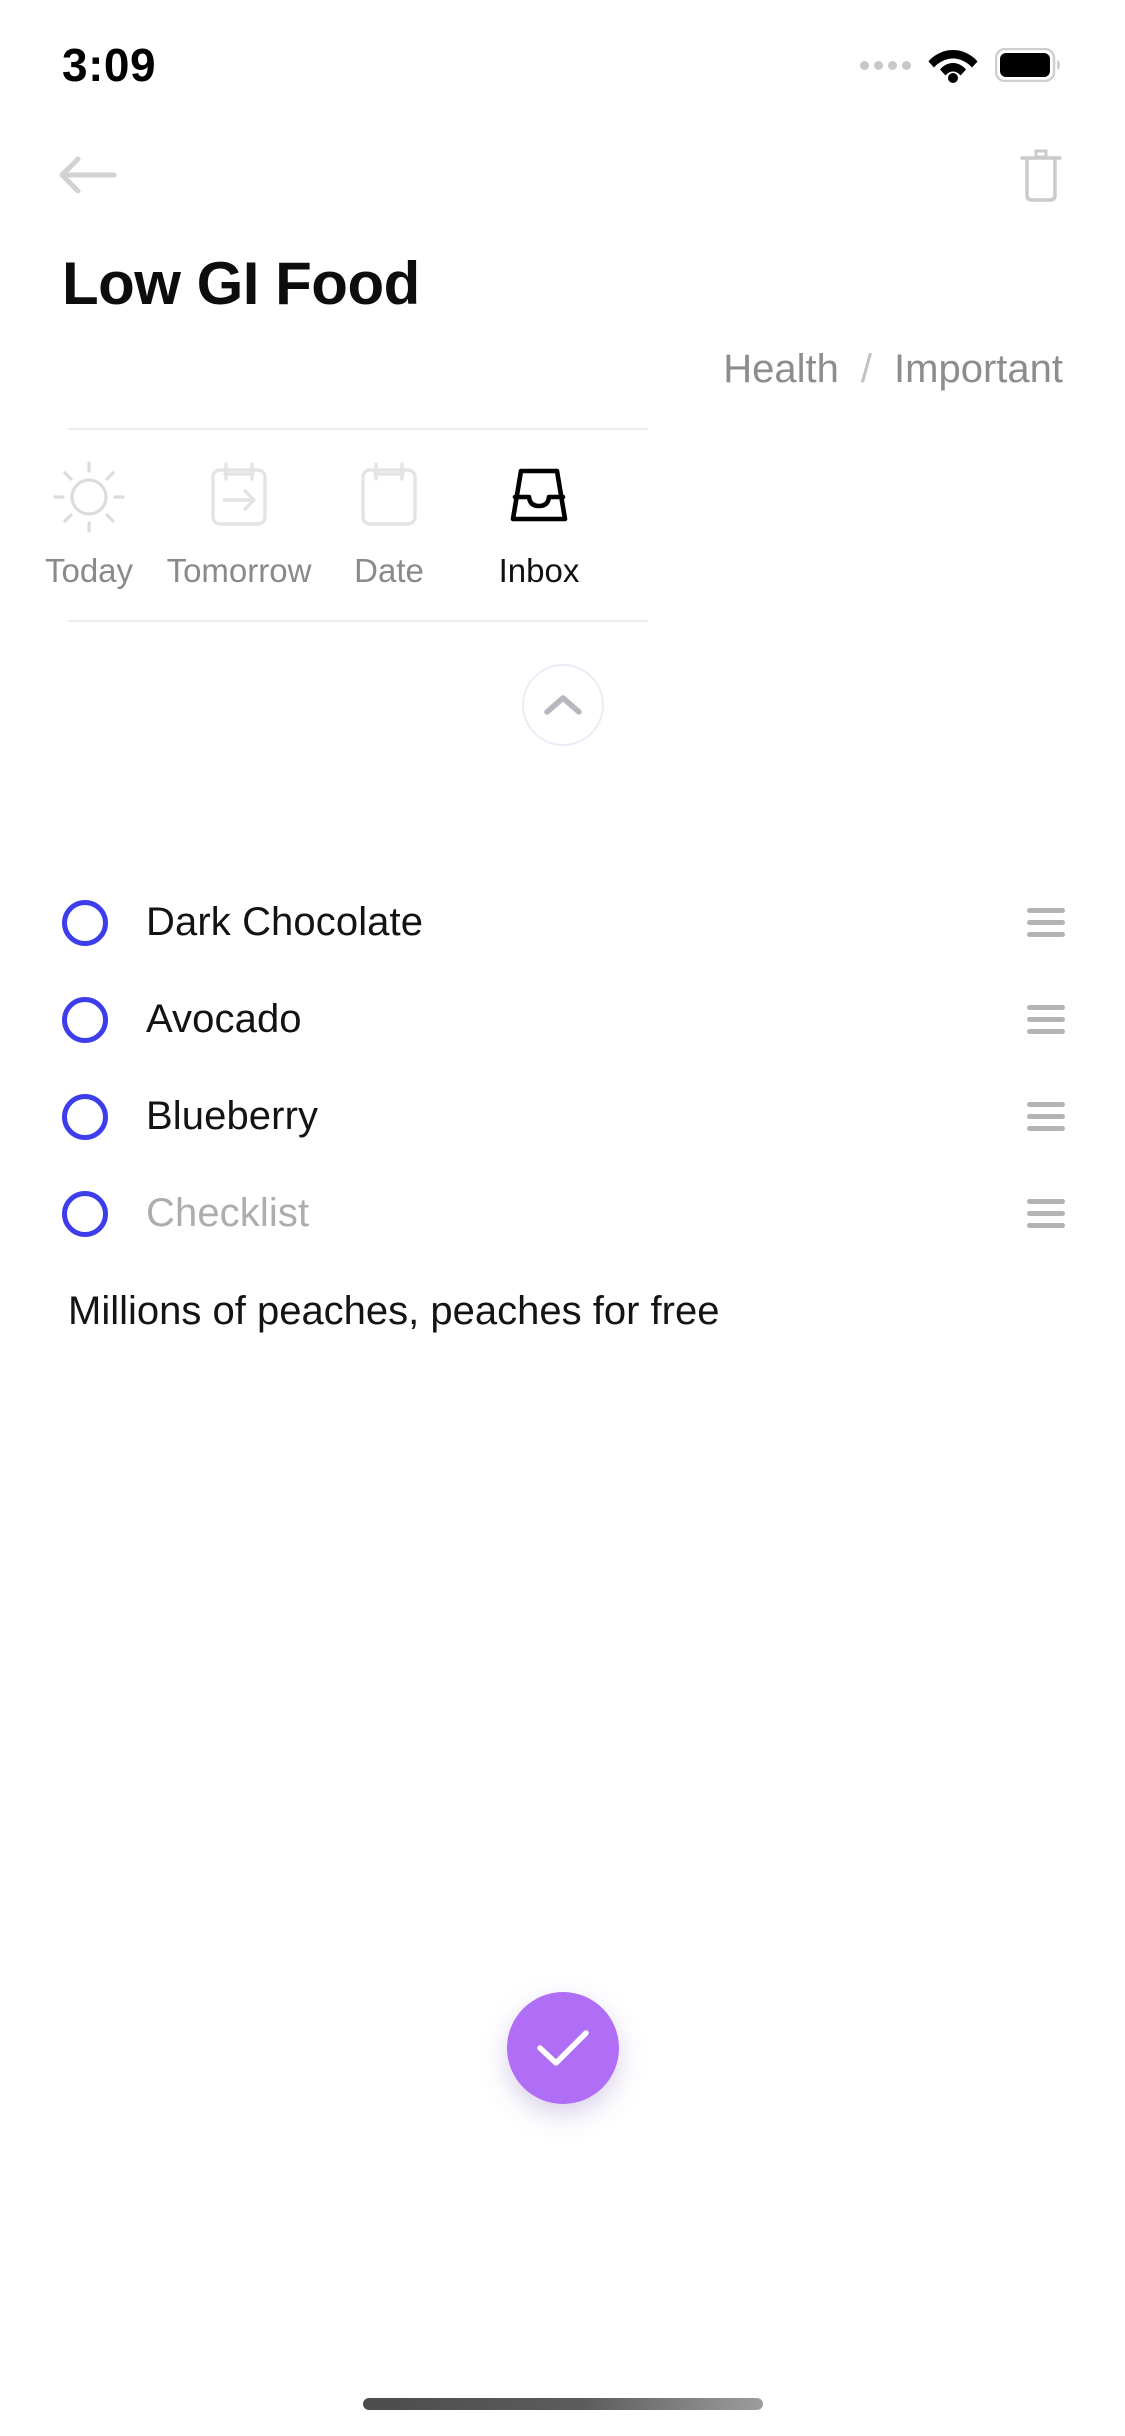 The height and width of the screenshot is (2436, 1125). What do you see at coordinates (586, 1019) in the screenshot?
I see `checklist-item-label: Avocado` at bounding box center [586, 1019].